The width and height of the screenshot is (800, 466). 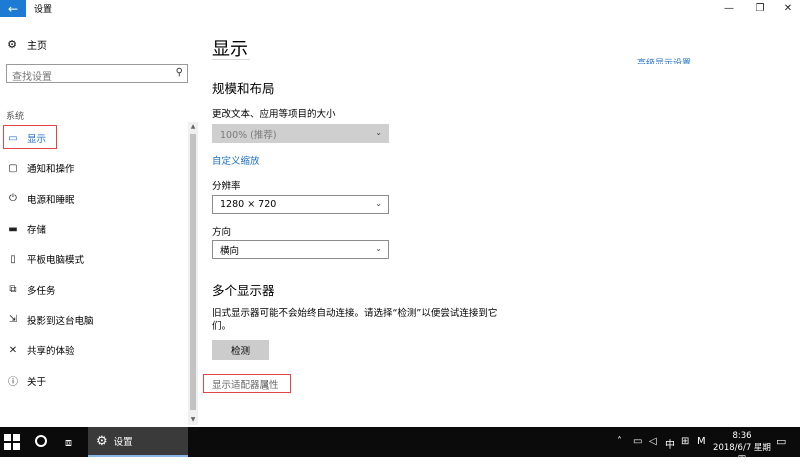 I want to click on orientation-value: 横向, so click(x=230, y=251).